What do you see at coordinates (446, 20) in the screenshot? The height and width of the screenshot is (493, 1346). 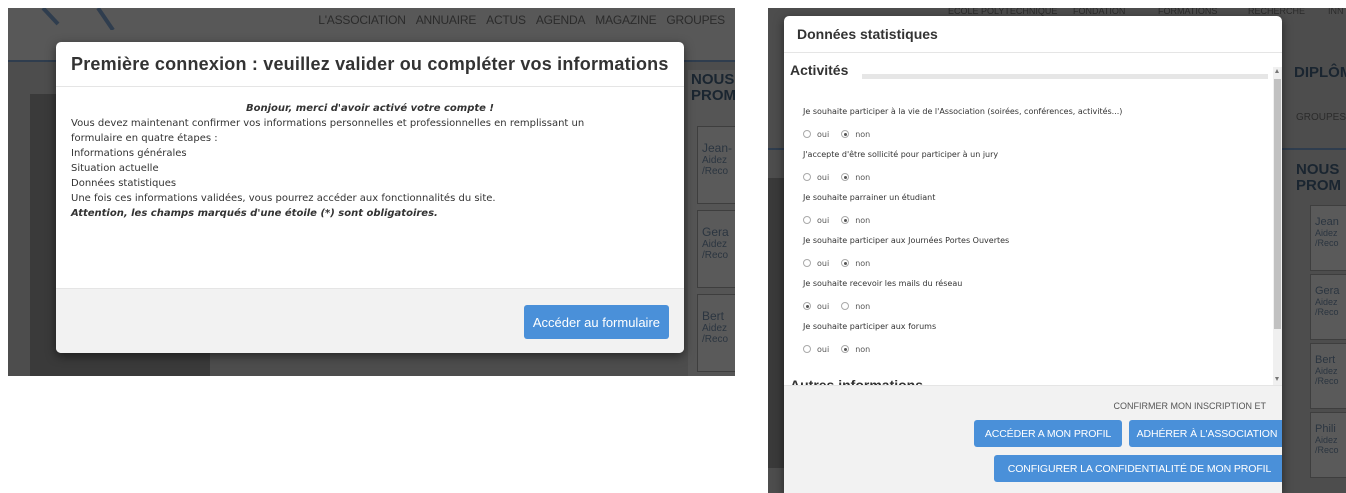 I see `nav-item-annuaire: ANNUAIRE` at bounding box center [446, 20].